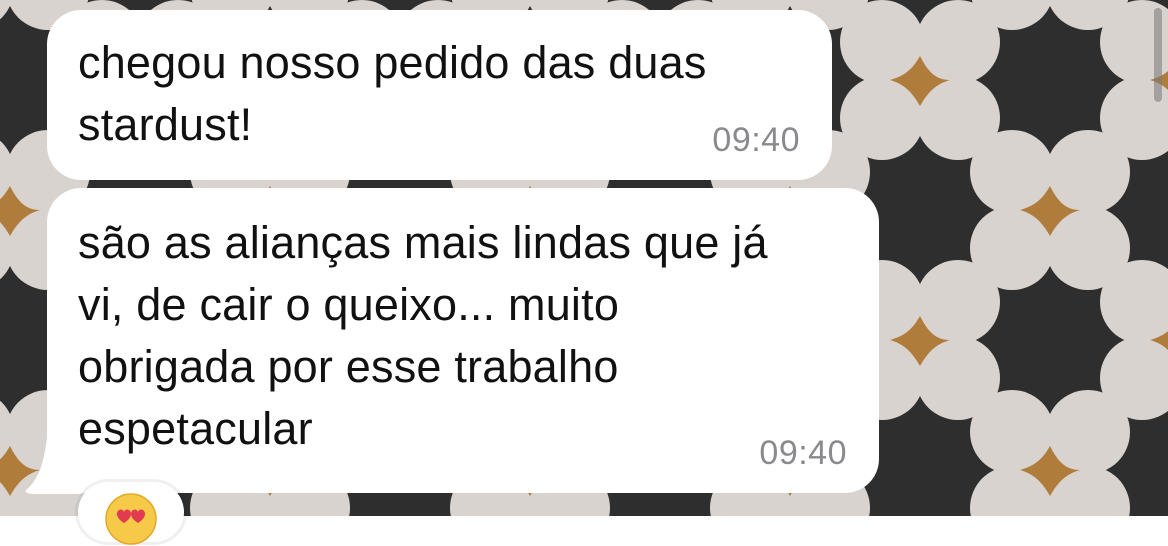 This screenshot has height=546, width=1168. Describe the element at coordinates (392, 93) in the screenshot. I see `message-text: chegou nosso pedido das duas stardust!` at that location.